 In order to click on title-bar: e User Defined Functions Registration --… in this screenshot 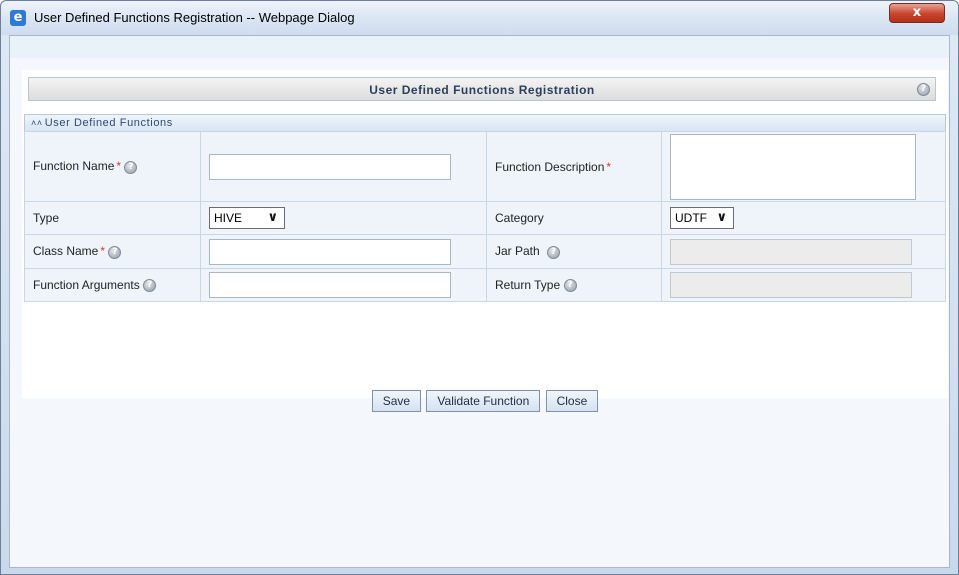, I will do `click(479, 18)`.